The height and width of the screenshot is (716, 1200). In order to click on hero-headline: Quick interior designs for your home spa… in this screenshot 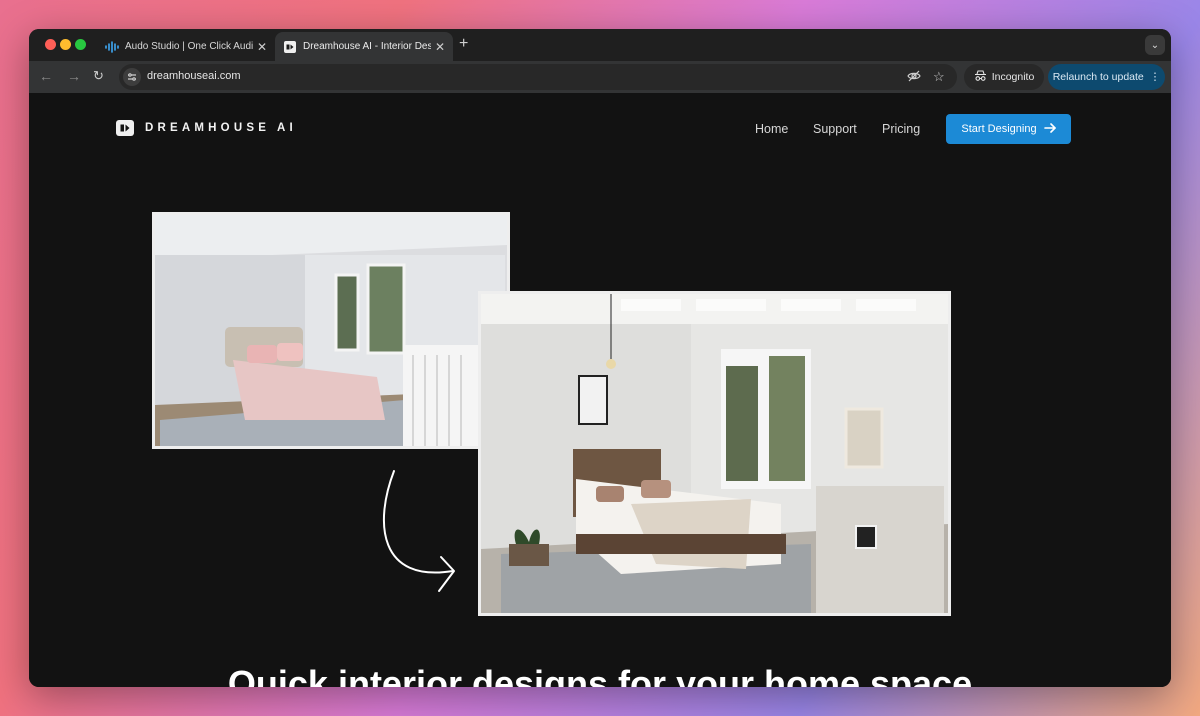, I will do `click(600, 675)`.